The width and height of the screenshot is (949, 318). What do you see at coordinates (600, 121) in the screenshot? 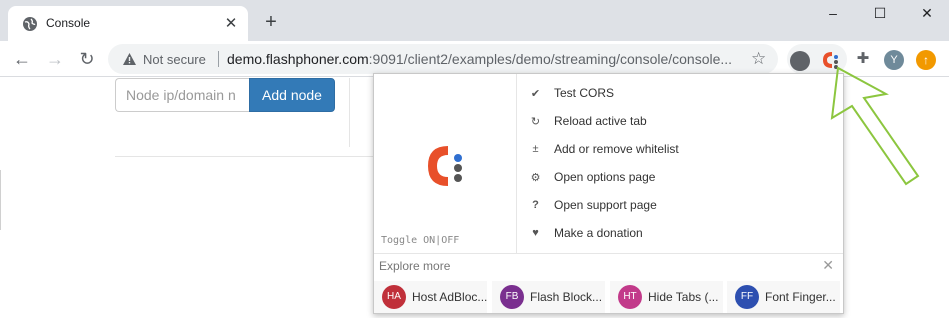
I see `menu-item-label: Reload active tab` at bounding box center [600, 121].